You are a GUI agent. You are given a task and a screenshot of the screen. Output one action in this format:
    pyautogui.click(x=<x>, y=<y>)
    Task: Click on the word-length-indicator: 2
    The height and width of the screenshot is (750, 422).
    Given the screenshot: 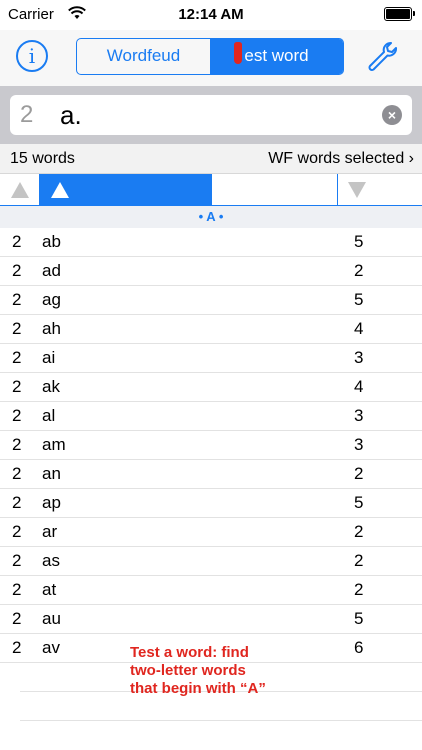 What is the action you would take?
    pyautogui.click(x=27, y=114)
    